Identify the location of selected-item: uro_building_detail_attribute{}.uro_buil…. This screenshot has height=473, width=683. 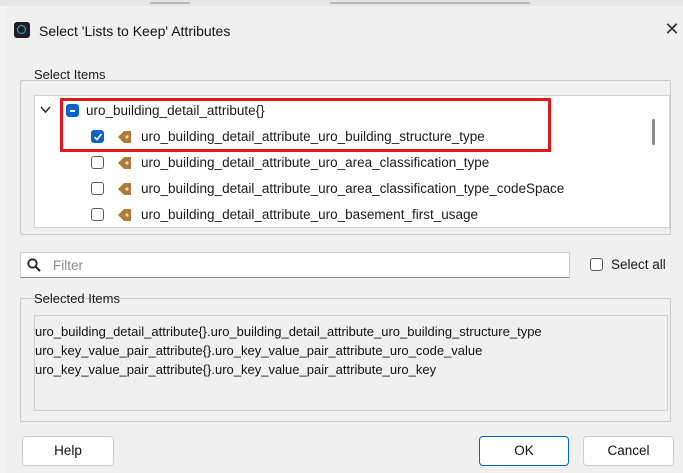
(288, 331).